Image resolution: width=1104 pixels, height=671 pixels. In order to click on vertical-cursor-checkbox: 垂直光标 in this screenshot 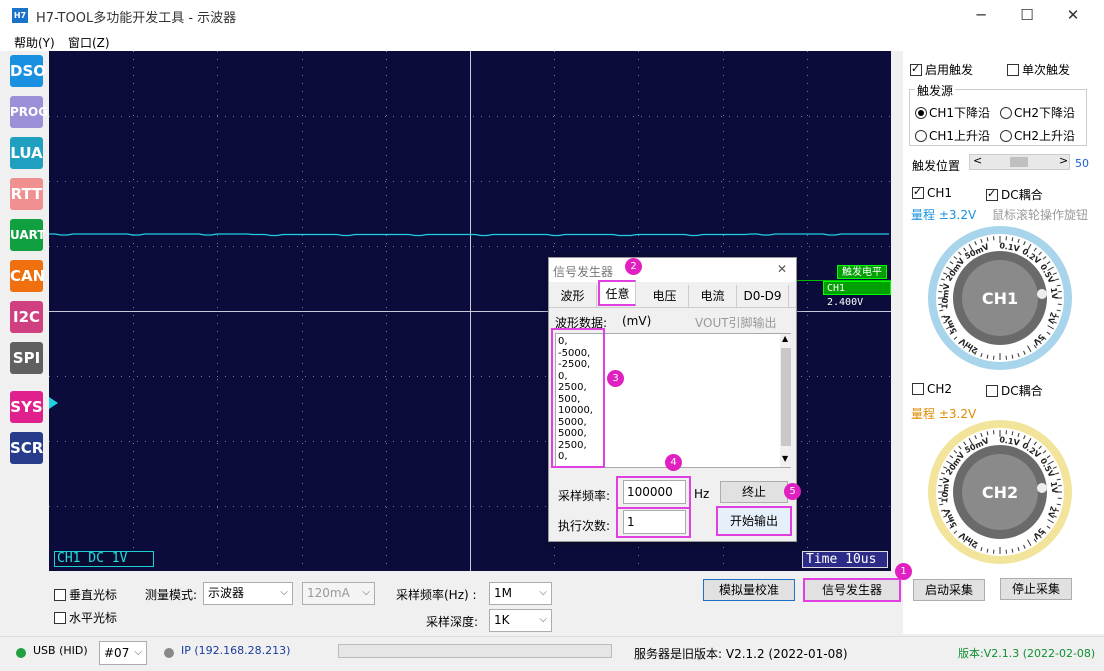, I will do `click(85, 594)`.